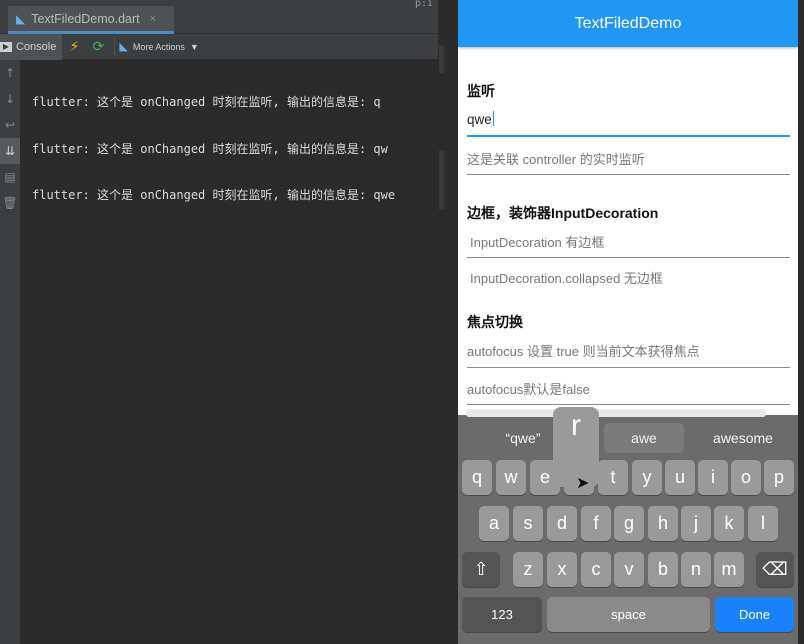  What do you see at coordinates (729, 569) in the screenshot?
I see `key-m: m` at bounding box center [729, 569].